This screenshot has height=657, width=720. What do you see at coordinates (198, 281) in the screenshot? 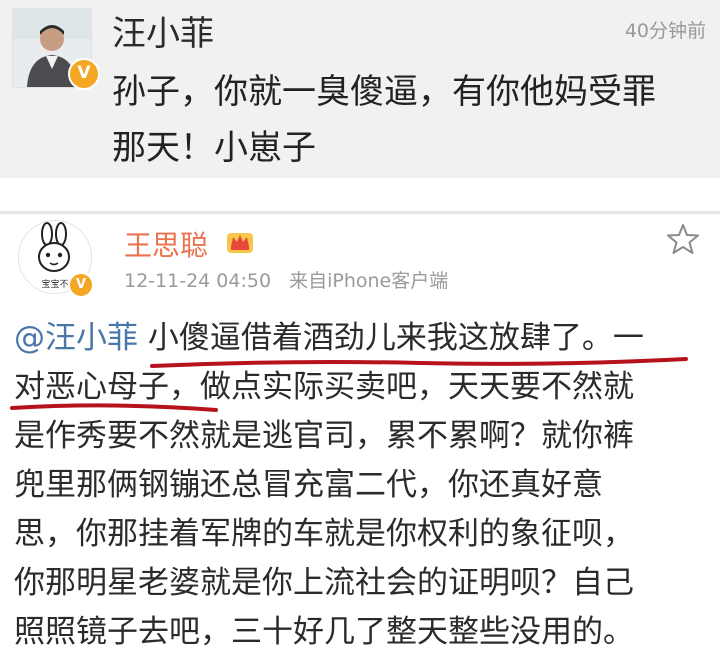
I see `post-date: 12-11-24 04:50` at bounding box center [198, 281].